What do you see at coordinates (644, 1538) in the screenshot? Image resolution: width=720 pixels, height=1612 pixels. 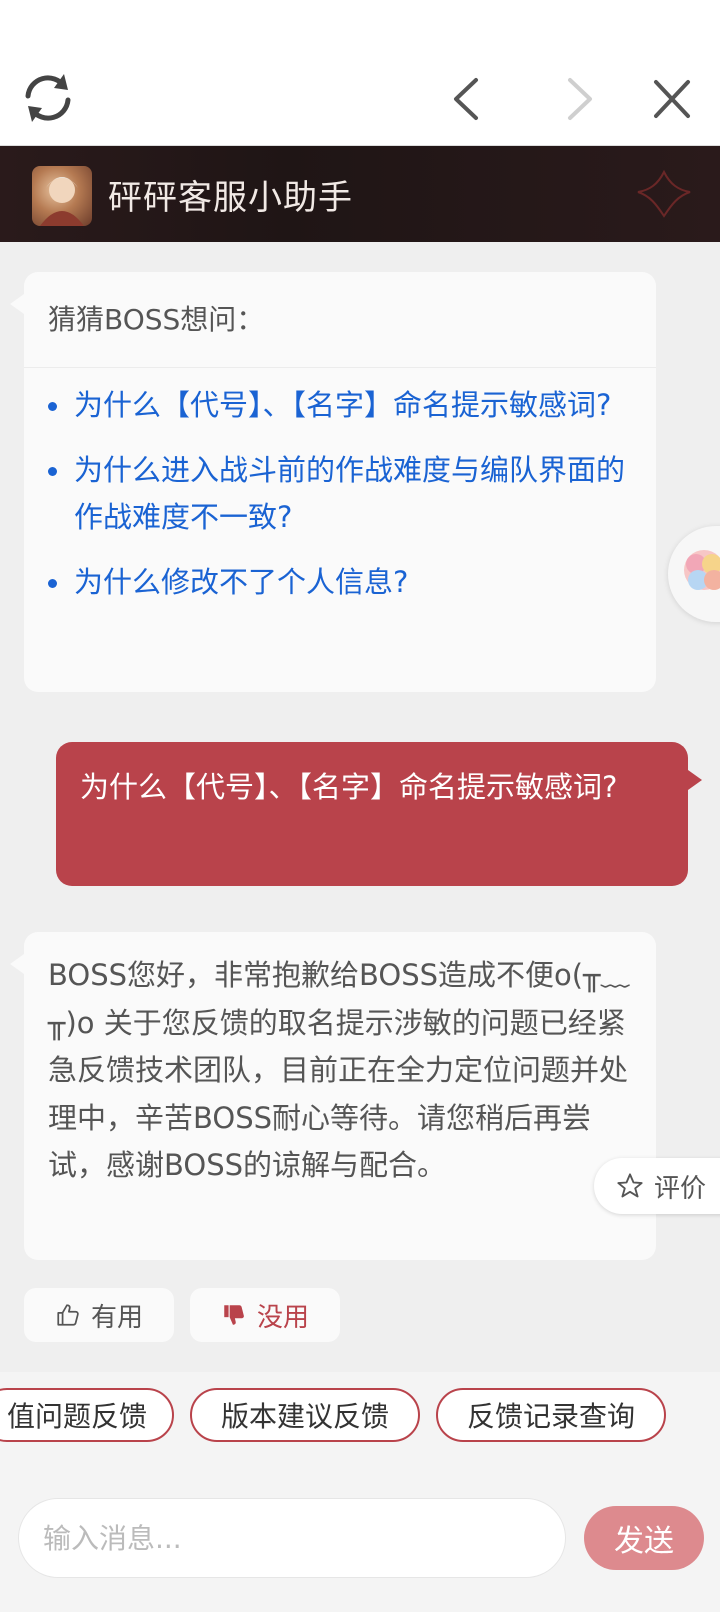 I see `send-button: 发送` at bounding box center [644, 1538].